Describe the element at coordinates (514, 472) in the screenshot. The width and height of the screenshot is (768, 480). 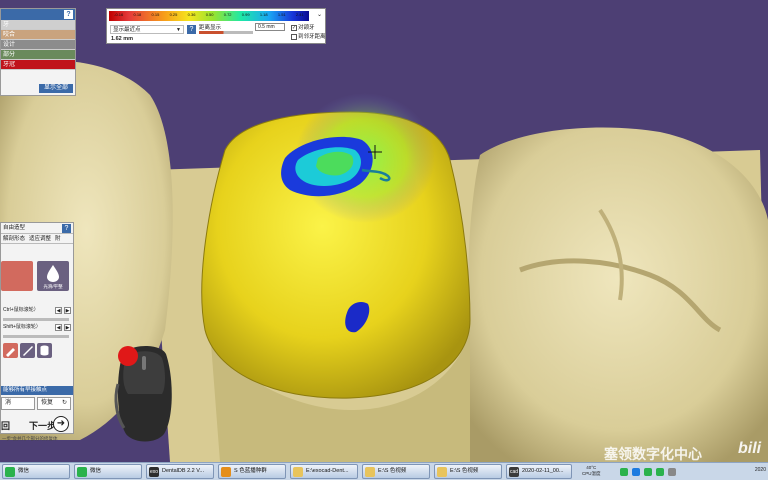
I see `app-icon: cad` at that location.